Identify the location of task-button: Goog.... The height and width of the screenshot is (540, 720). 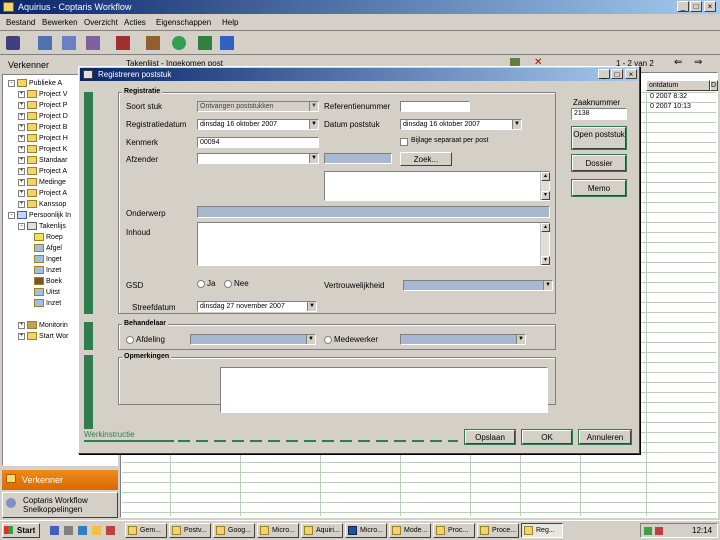
(234, 530).